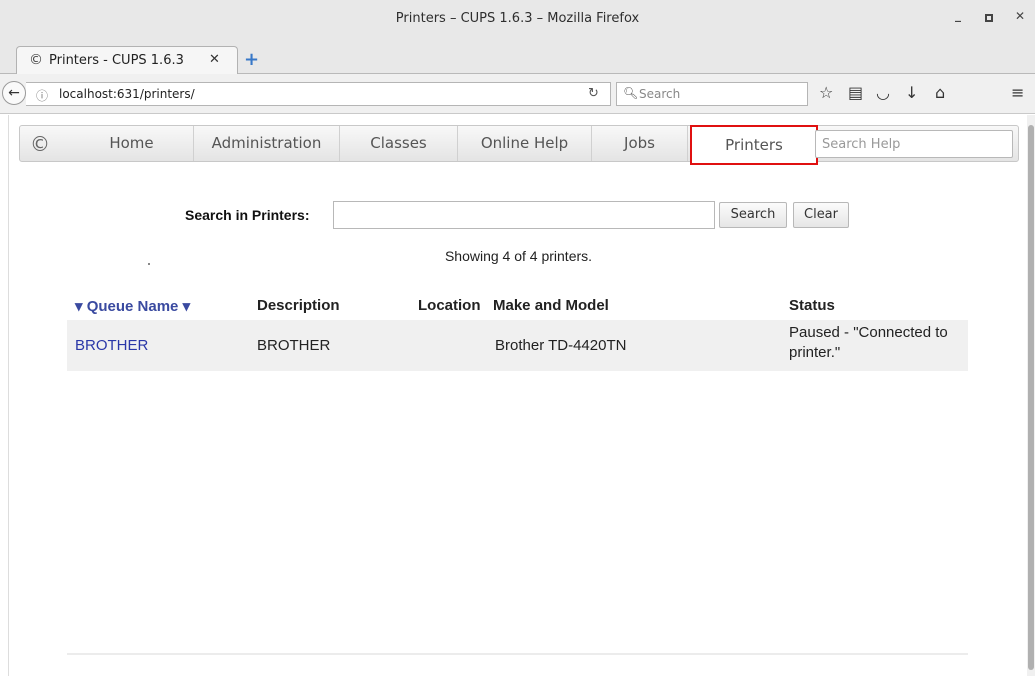 The height and width of the screenshot is (676, 1035). Describe the element at coordinates (868, 332) in the screenshot. I see `printer-status-line1: Paused - "Connected to` at that location.